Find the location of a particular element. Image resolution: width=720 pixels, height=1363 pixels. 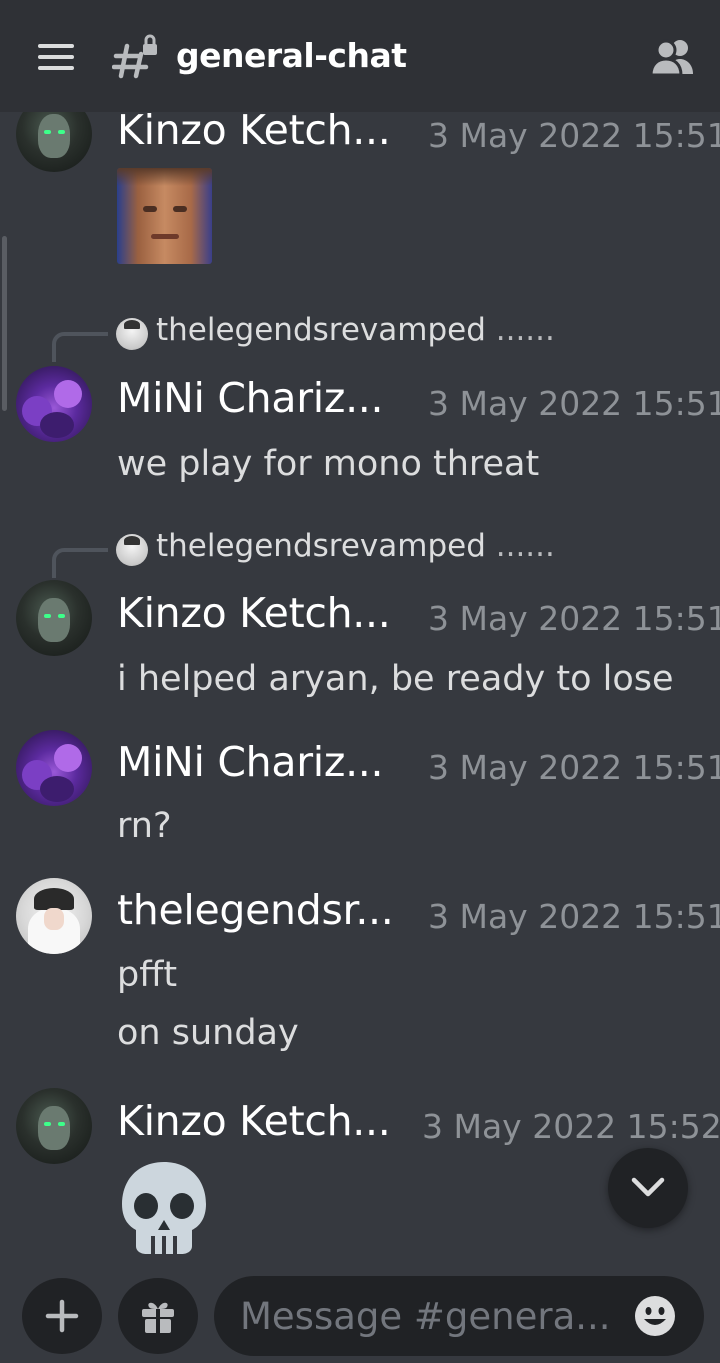

message-text: pfft is located at coordinates (147, 975).